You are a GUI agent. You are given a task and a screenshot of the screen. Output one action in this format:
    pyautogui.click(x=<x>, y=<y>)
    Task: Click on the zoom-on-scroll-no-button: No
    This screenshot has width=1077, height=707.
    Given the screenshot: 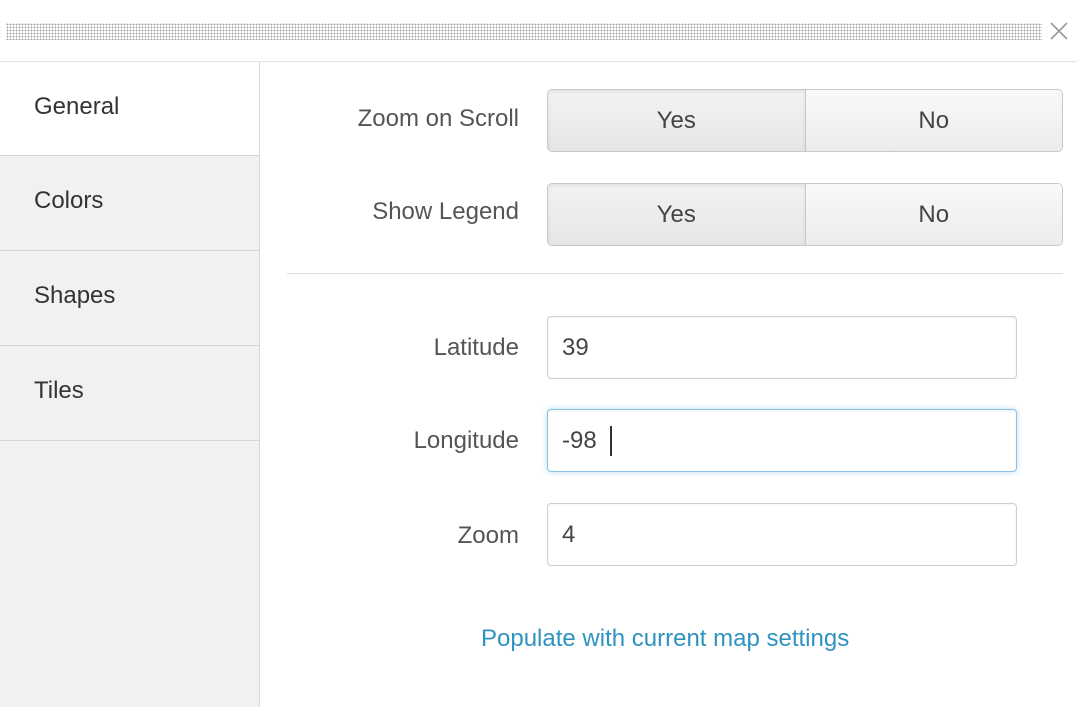 What is the action you would take?
    pyautogui.click(x=933, y=120)
    